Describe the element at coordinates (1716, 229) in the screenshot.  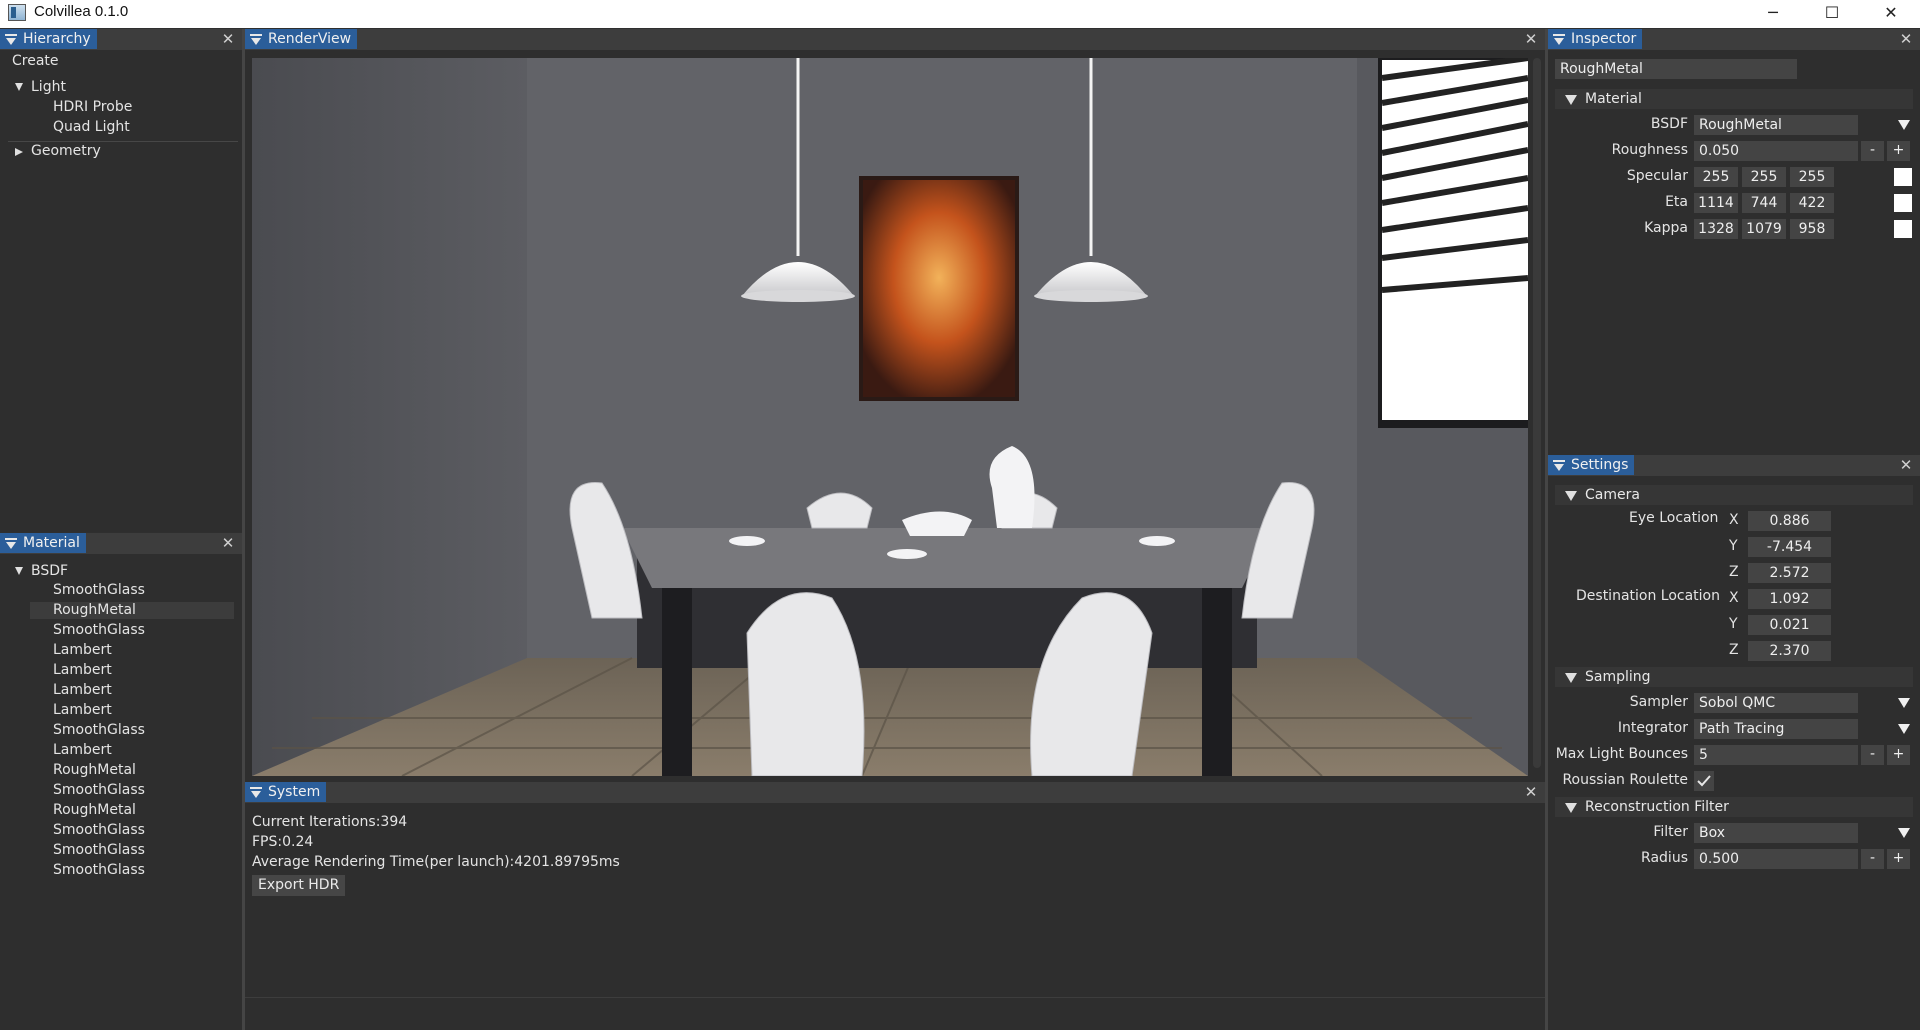
I see `kappa-r-input: 1328` at that location.